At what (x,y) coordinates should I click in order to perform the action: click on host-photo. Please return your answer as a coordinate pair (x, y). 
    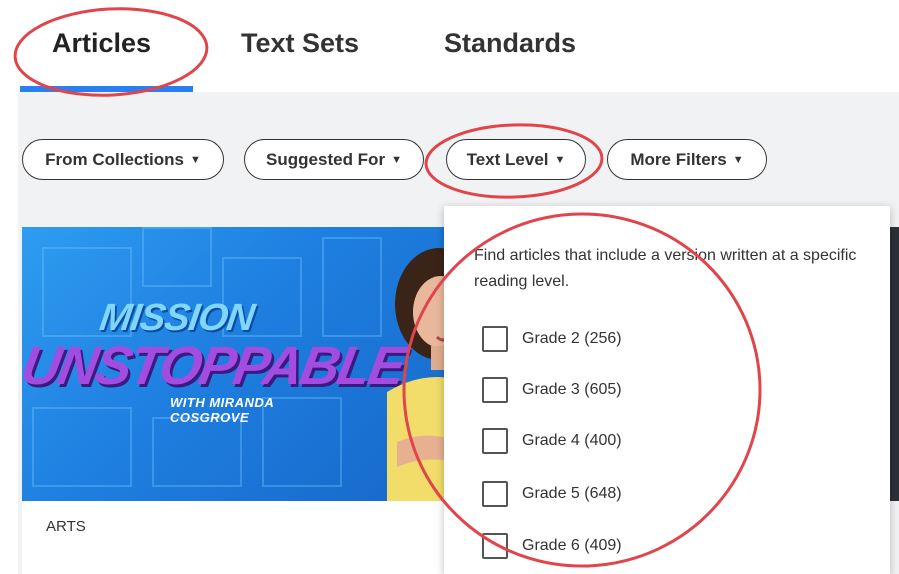
    Looking at the image, I should click on (416, 374).